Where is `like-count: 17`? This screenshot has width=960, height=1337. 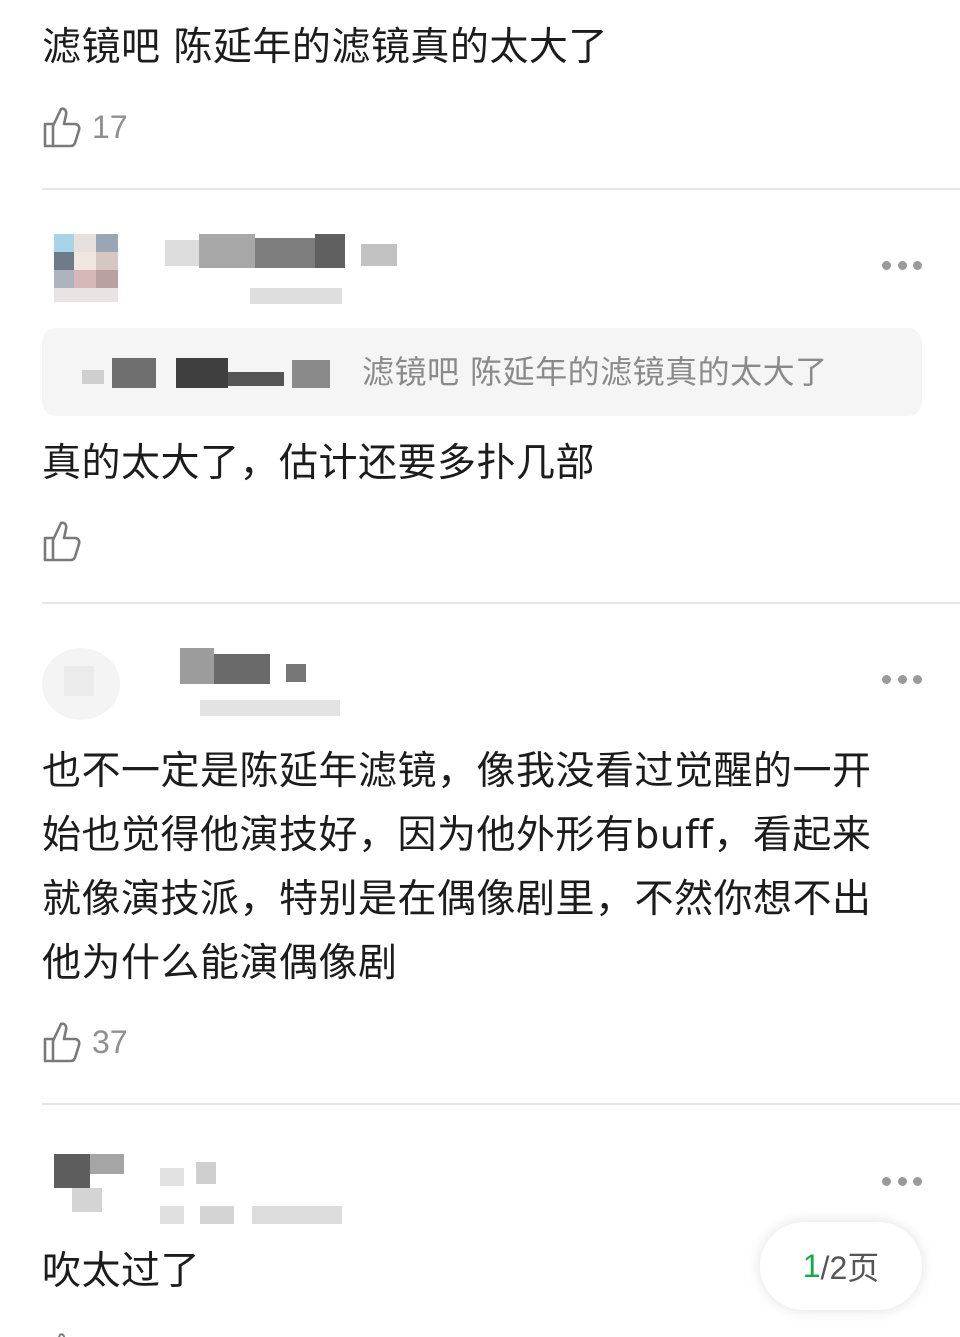 like-count: 17 is located at coordinates (110, 126).